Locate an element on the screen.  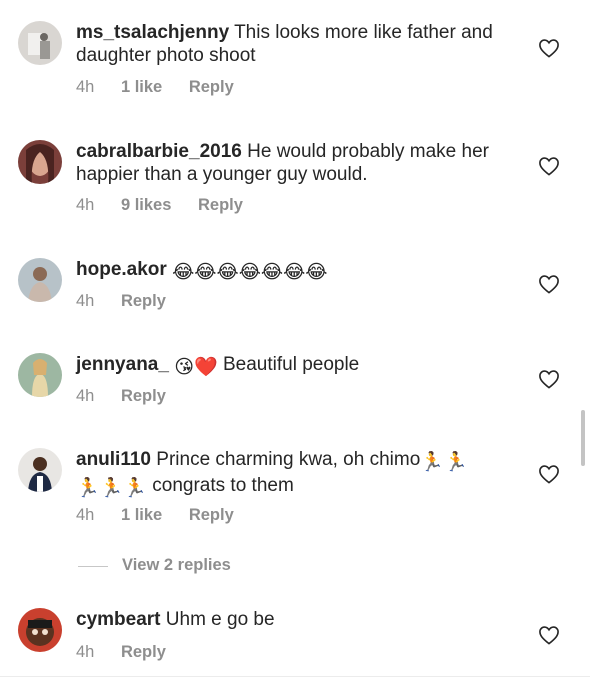
like-count: 9 likes is located at coordinates (146, 205).